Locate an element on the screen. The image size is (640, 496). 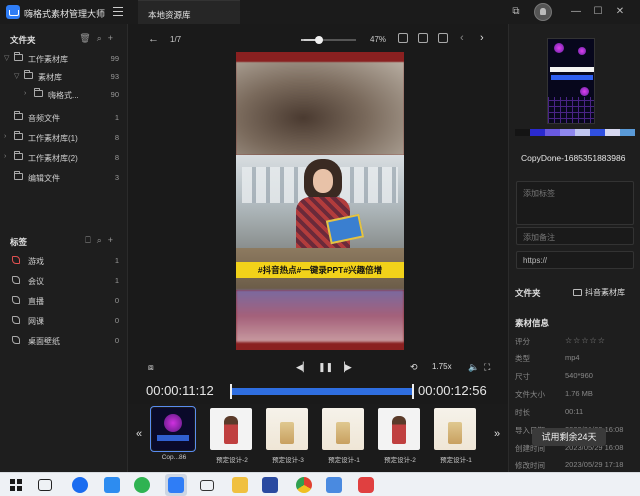
tab-label: 本地资源库 is located at coordinates (169, 15).